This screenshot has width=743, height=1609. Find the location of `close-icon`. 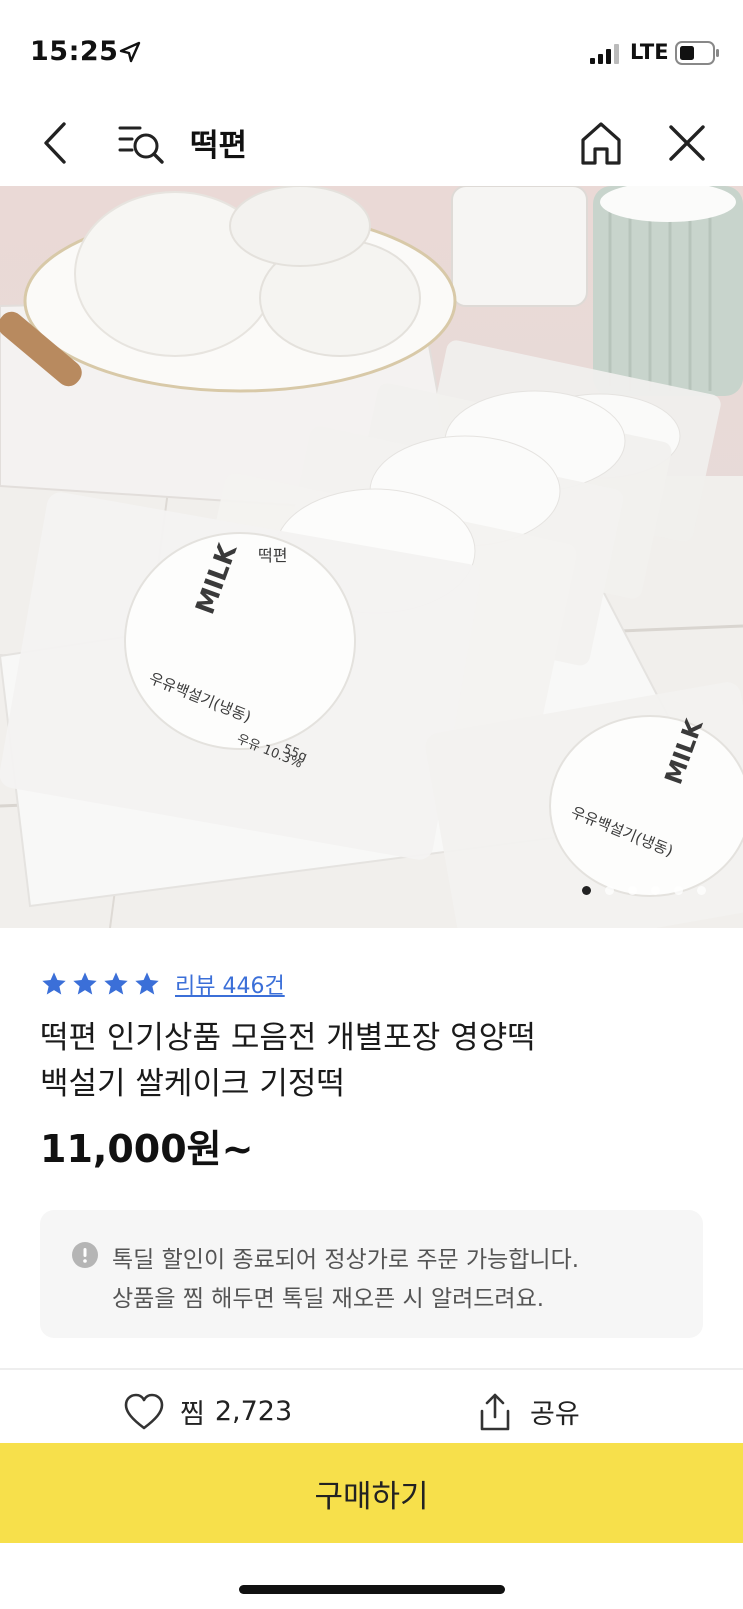

close-icon is located at coordinates (687, 143).